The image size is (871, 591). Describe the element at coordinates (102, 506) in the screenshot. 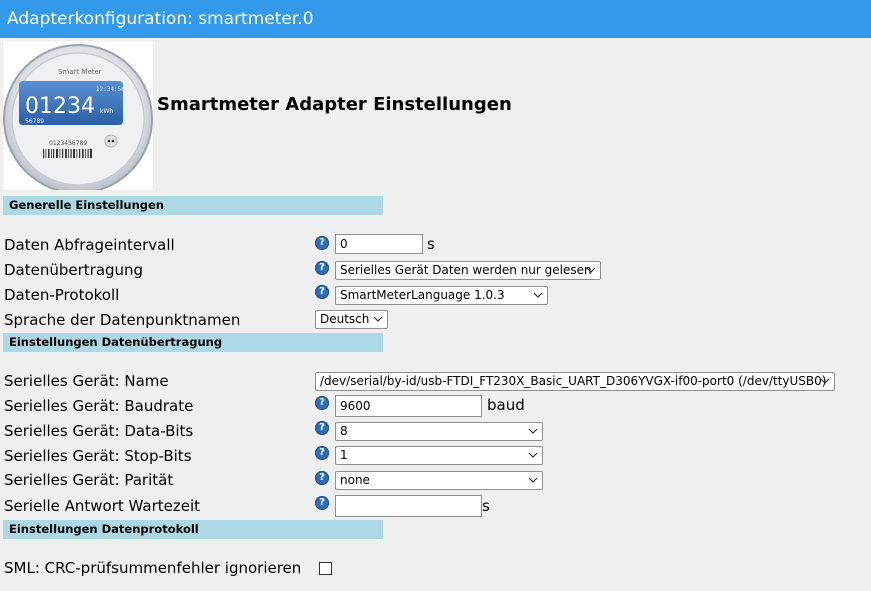

I see `wait-label: Serielle Antwort Wartezeit` at that location.